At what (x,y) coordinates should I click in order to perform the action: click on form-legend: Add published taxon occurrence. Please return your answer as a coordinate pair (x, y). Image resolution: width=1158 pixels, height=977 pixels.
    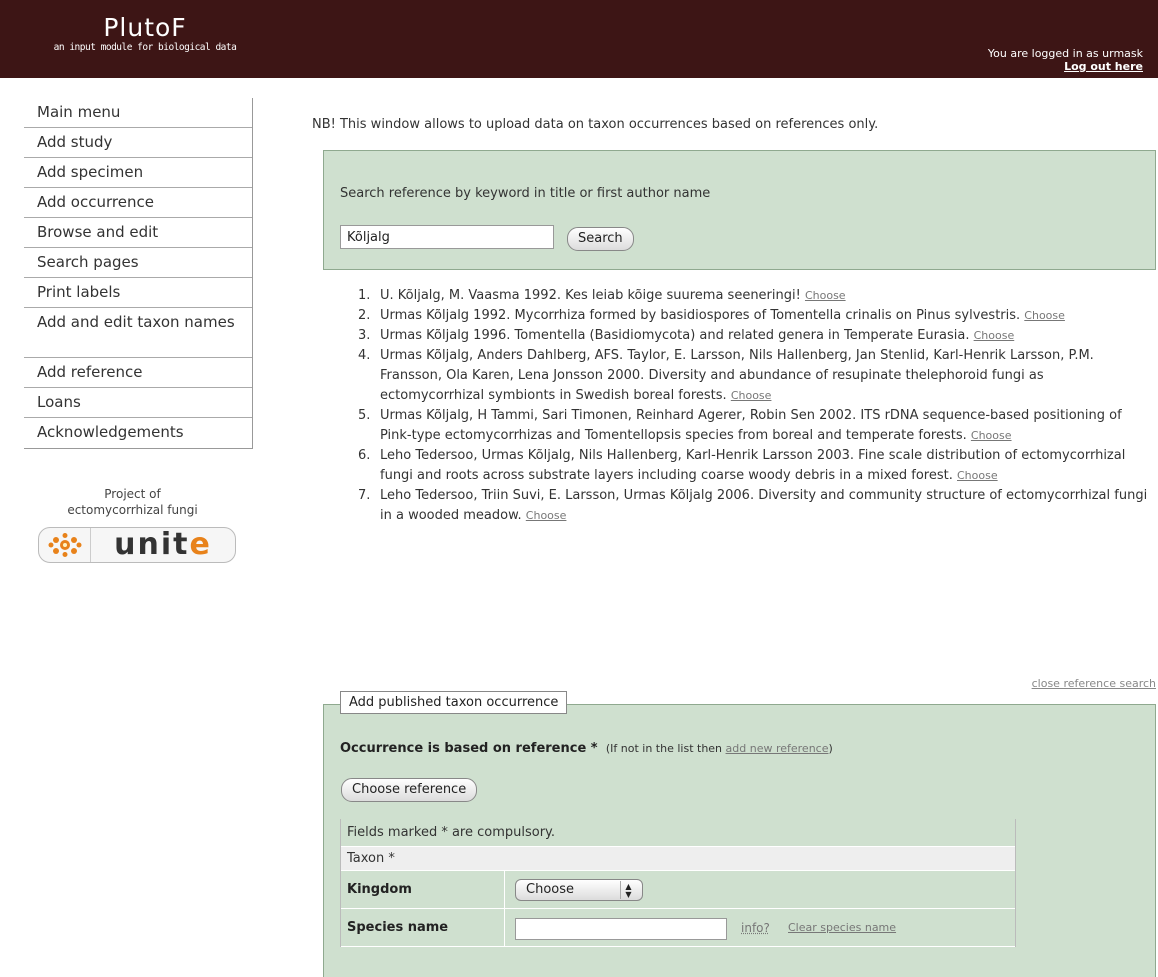
    Looking at the image, I should click on (454, 702).